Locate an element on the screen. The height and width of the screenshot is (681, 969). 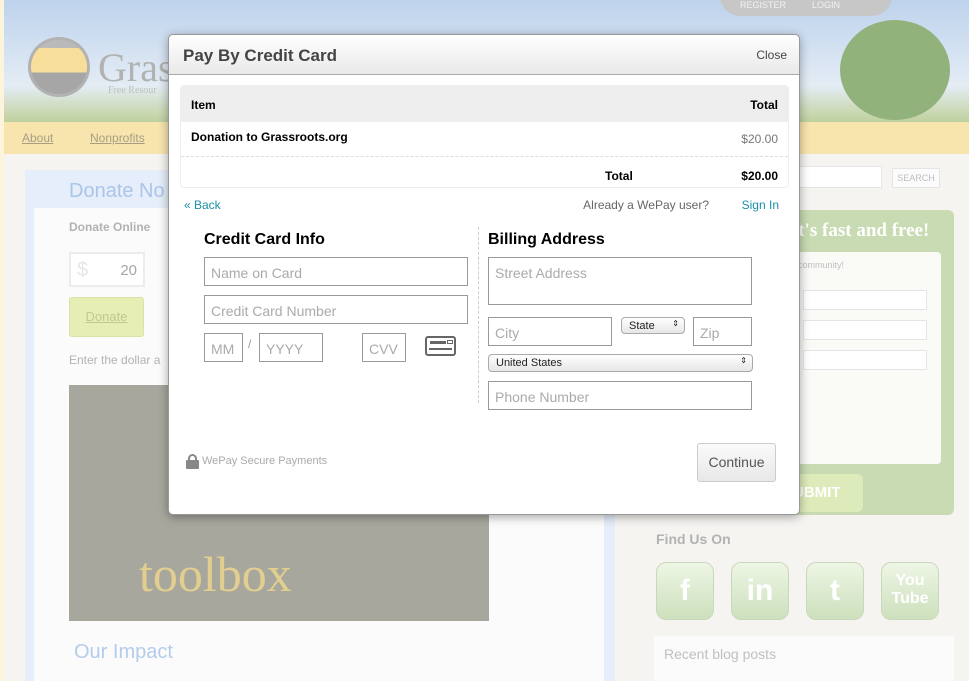
continue-button: Continue is located at coordinates (736, 462).